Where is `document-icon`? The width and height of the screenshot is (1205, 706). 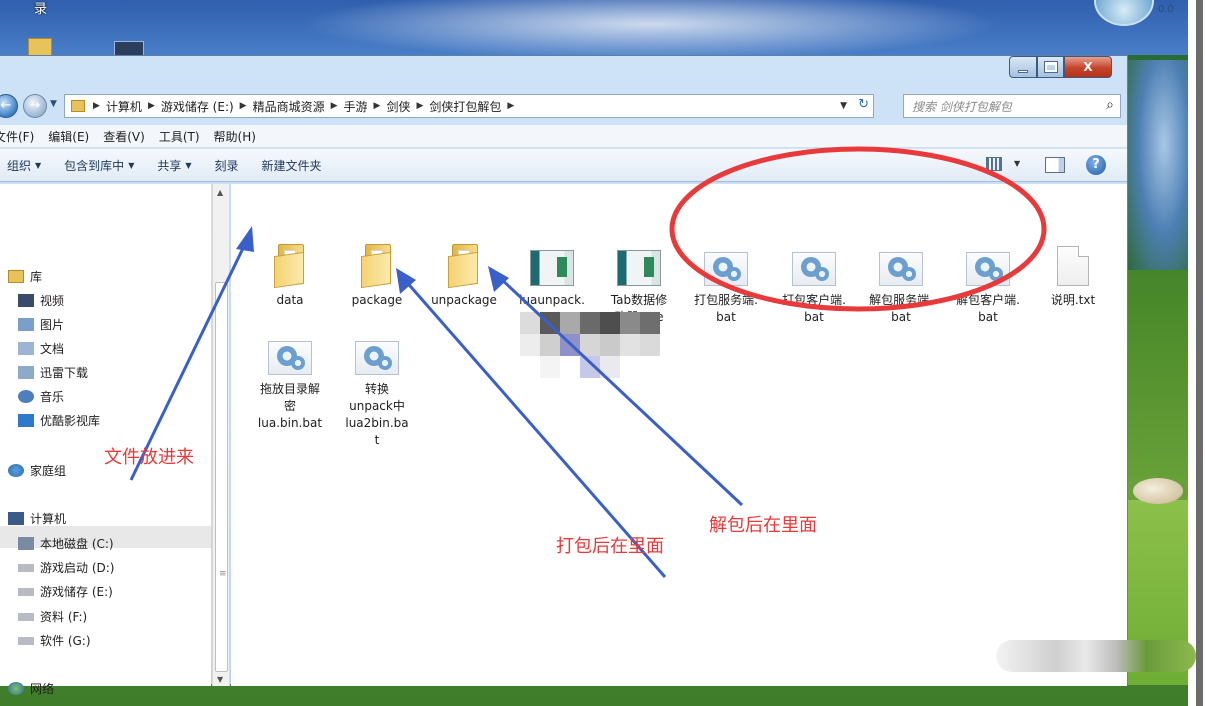 document-icon is located at coordinates (26, 348).